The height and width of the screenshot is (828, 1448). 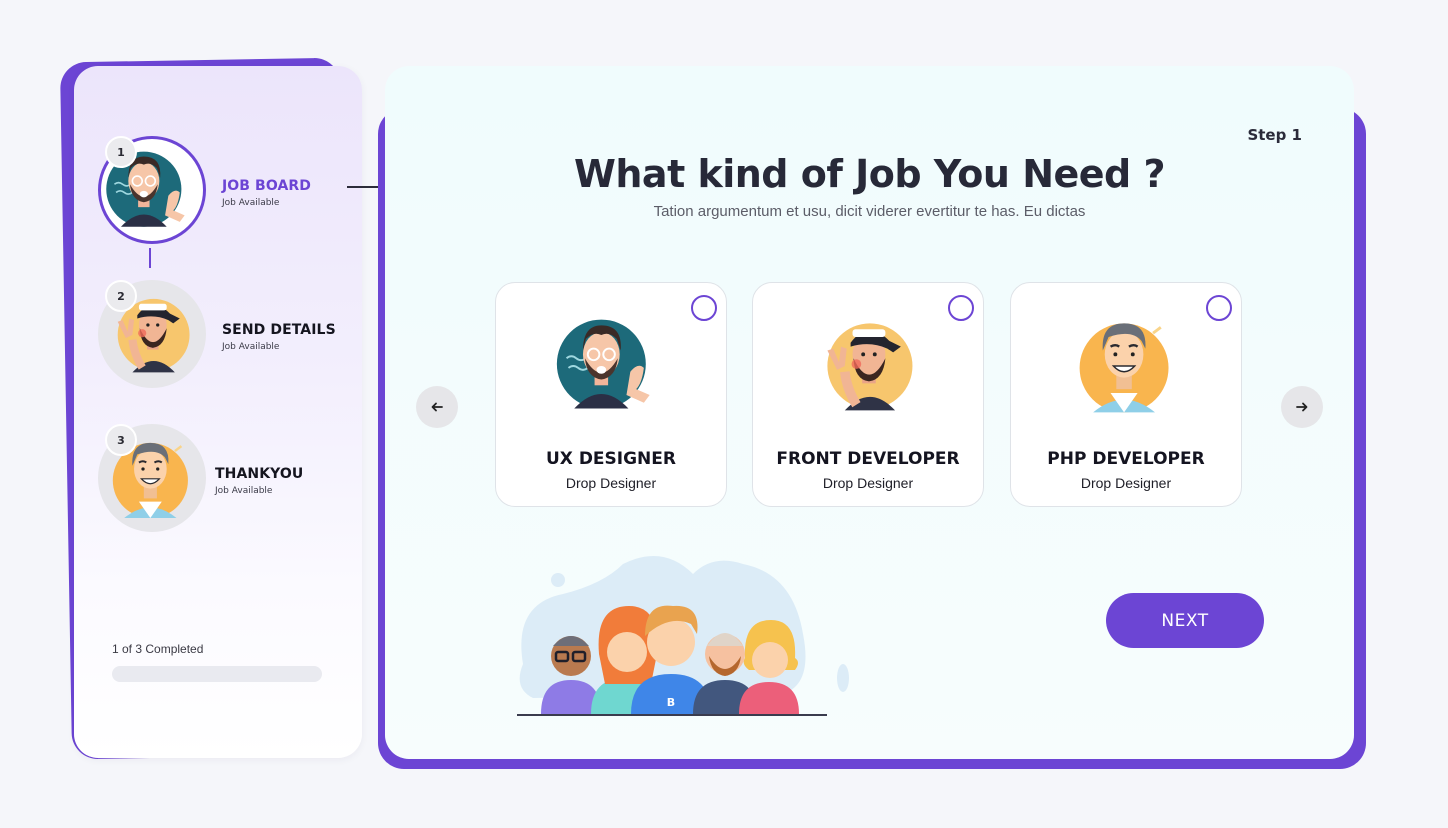 I want to click on arrow-right-icon, so click(x=1302, y=407).